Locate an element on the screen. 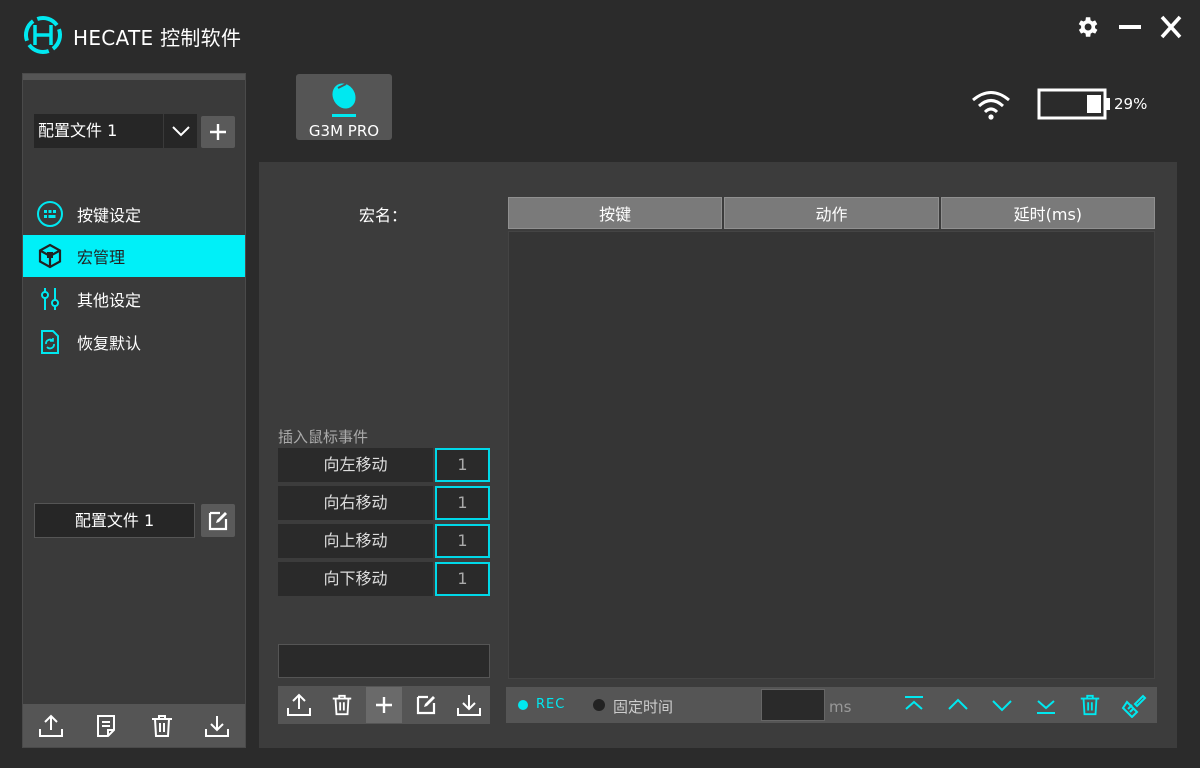 This screenshot has height=768, width=1200. move-to-top-button is located at coordinates (914, 705).